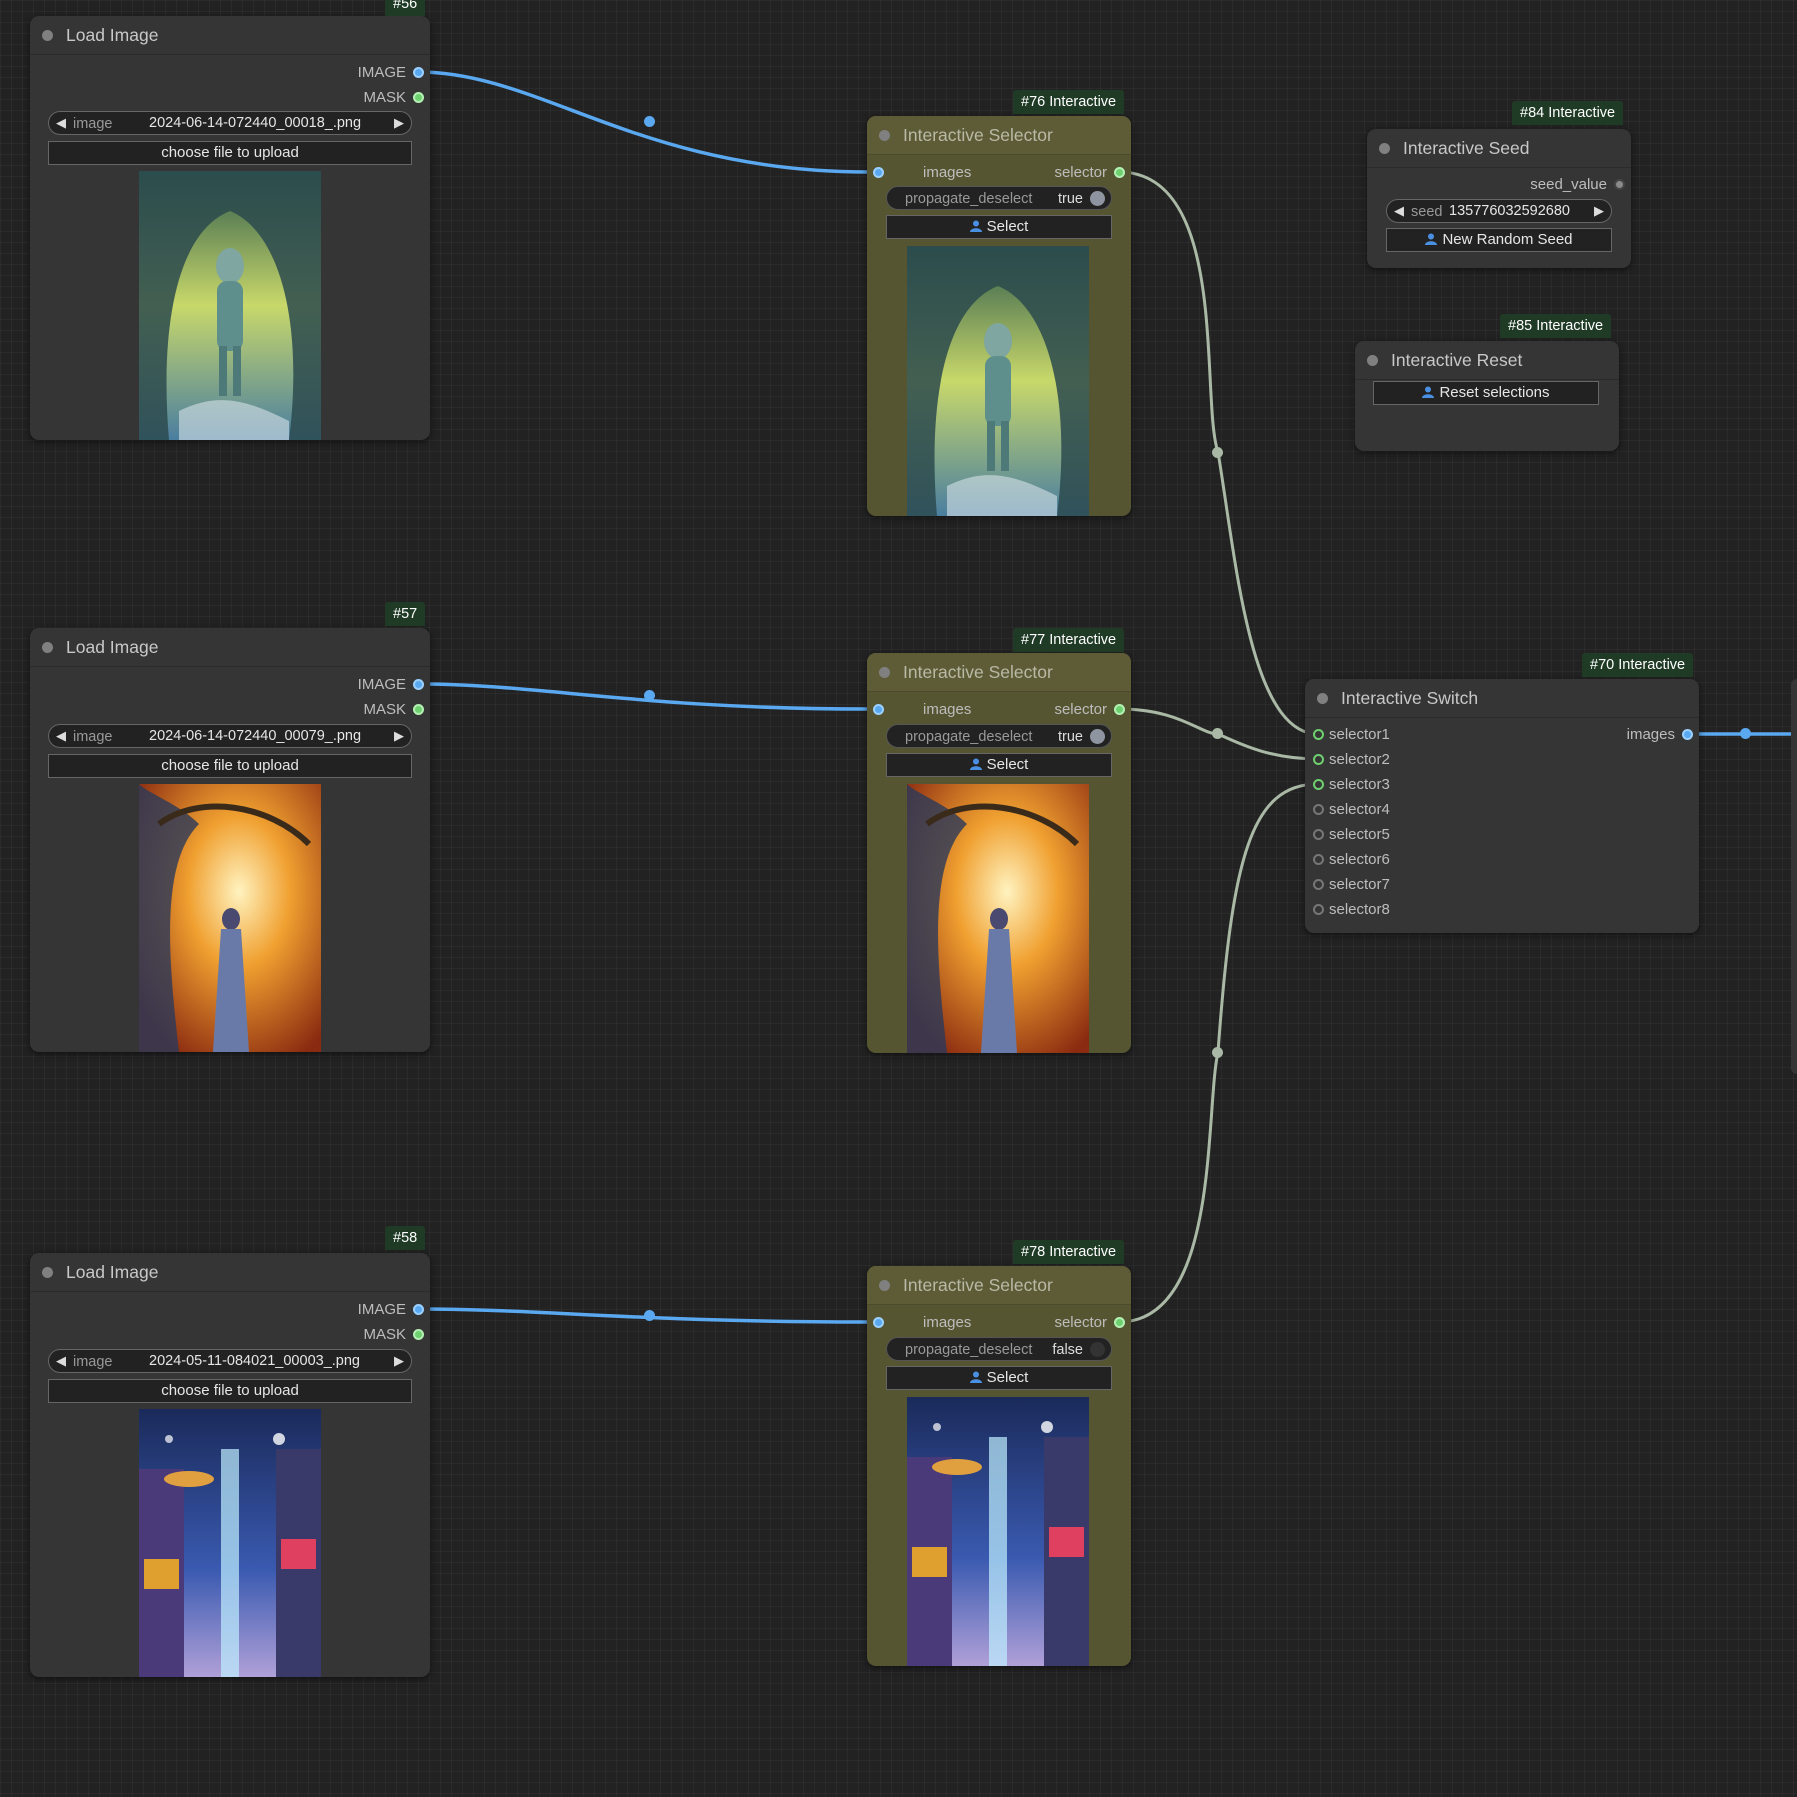 This screenshot has width=1797, height=1797. Describe the element at coordinates (1359, 759) in the screenshot. I see `input-selector2-label: selector2` at that location.